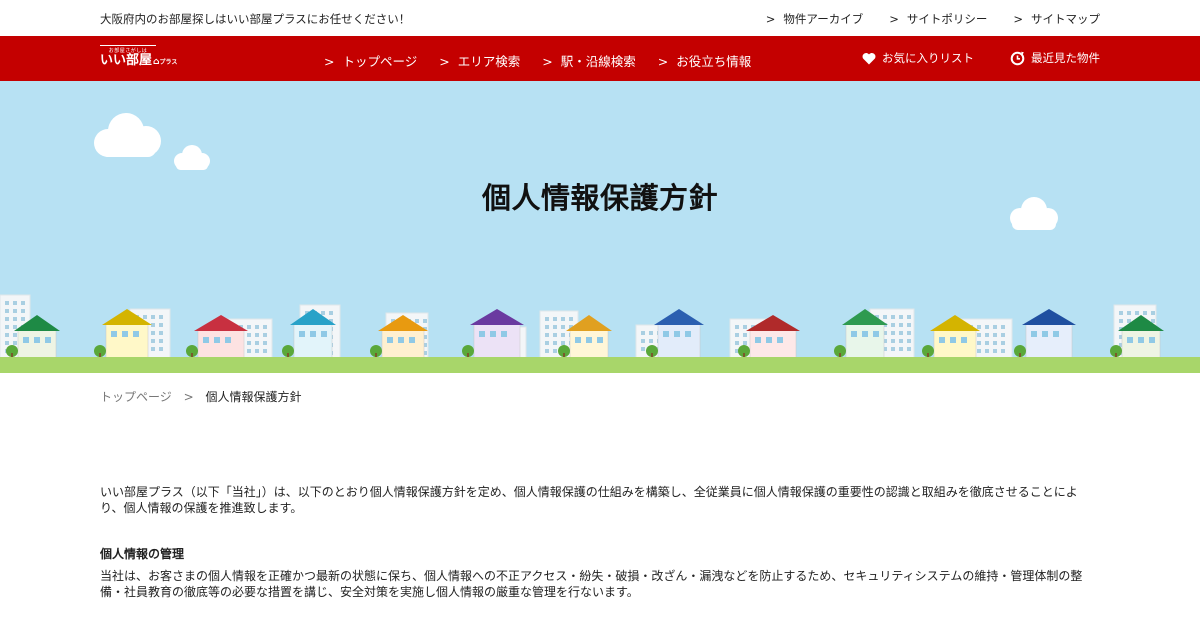  What do you see at coordinates (1055, 58) in the screenshot?
I see `recent-link: 最近見た物件` at bounding box center [1055, 58].